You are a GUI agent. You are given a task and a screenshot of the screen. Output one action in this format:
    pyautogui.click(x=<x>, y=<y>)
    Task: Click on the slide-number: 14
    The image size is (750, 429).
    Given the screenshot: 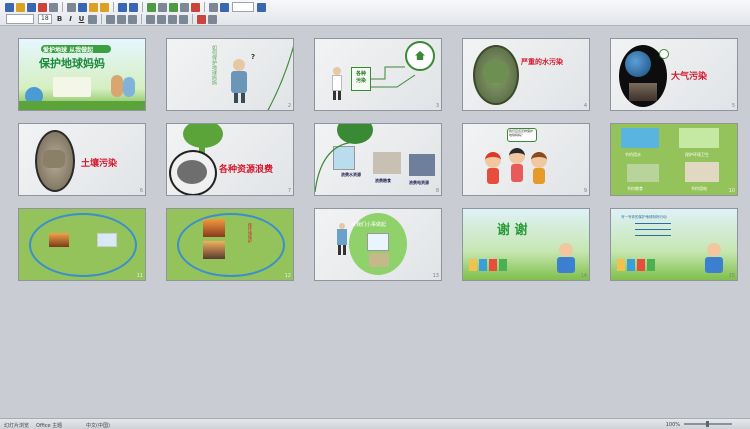 What is the action you would take?
    pyautogui.click(x=583, y=276)
    